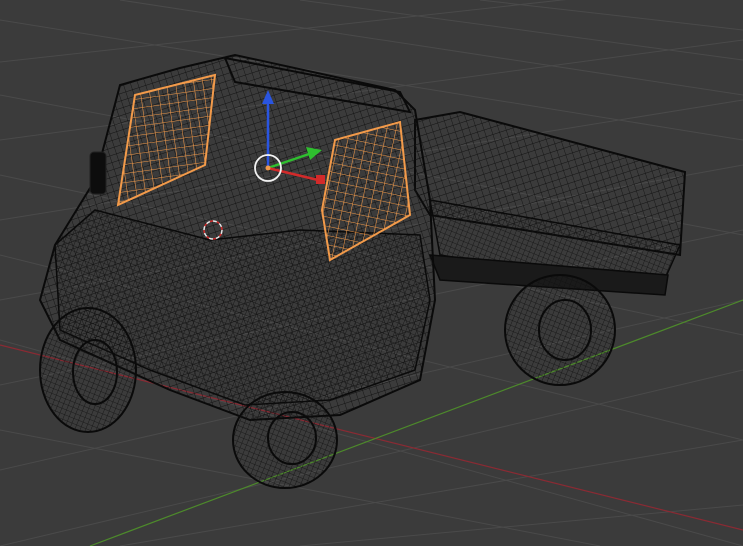  What do you see at coordinates (320, 179) in the screenshot?
I see `gizmo-x-handle-icon` at bounding box center [320, 179].